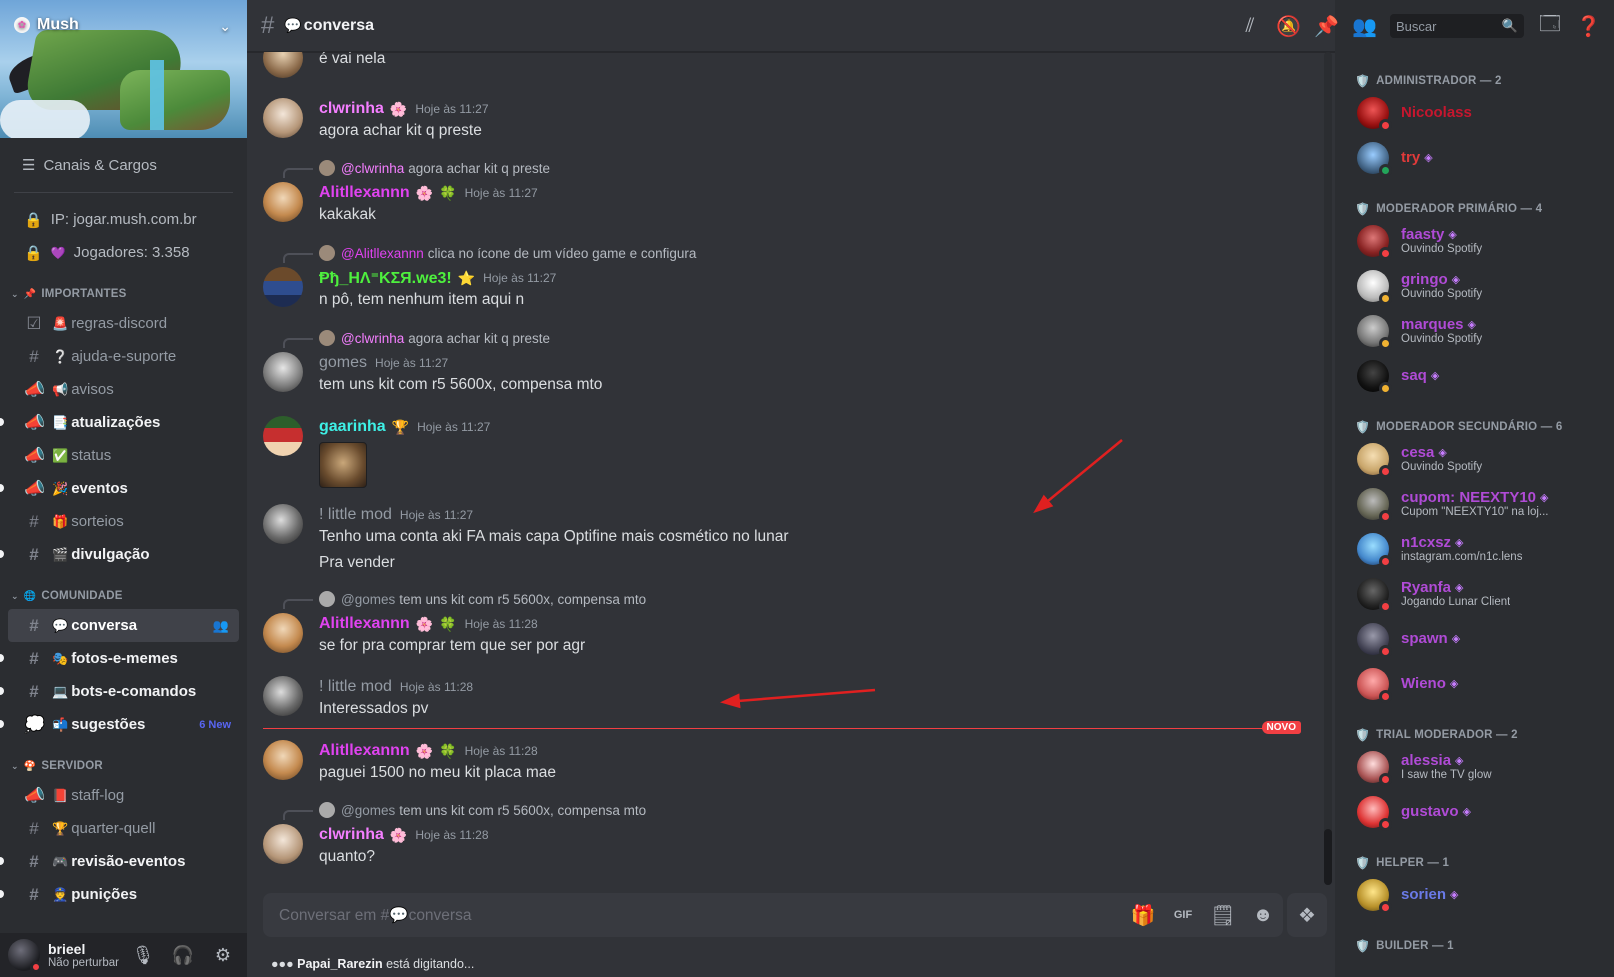 The height and width of the screenshot is (977, 1614). I want to click on member-item: Nicoolass, so click(1474, 112).